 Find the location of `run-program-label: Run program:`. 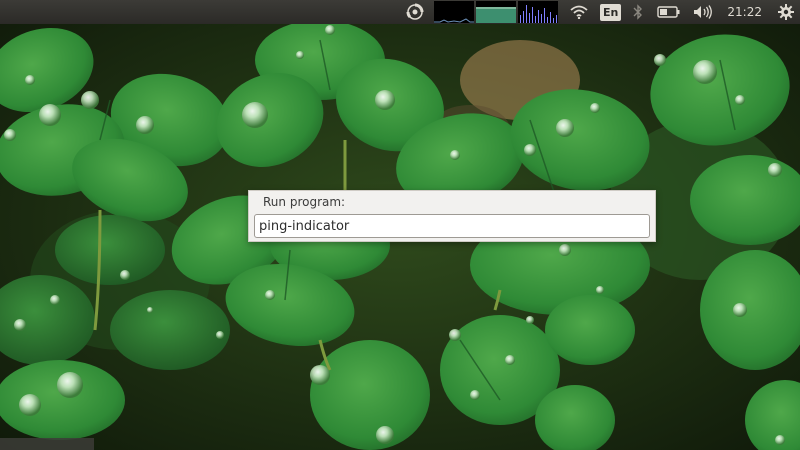

run-program-label: Run program: is located at coordinates (304, 202).